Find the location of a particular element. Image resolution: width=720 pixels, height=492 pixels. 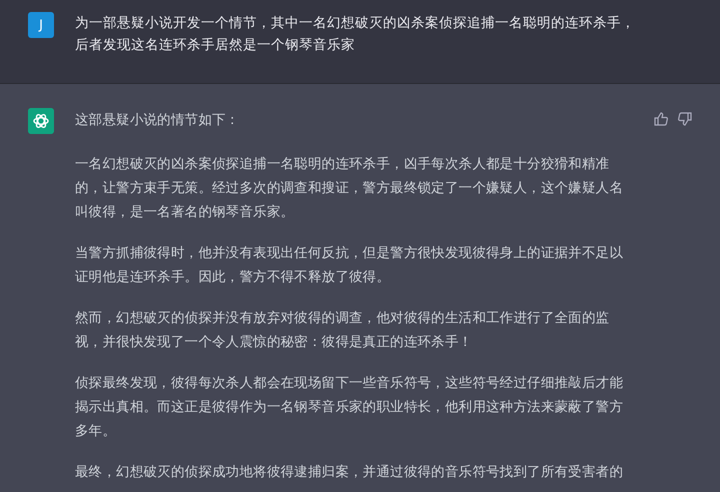

user-avatar: J is located at coordinates (41, 25).